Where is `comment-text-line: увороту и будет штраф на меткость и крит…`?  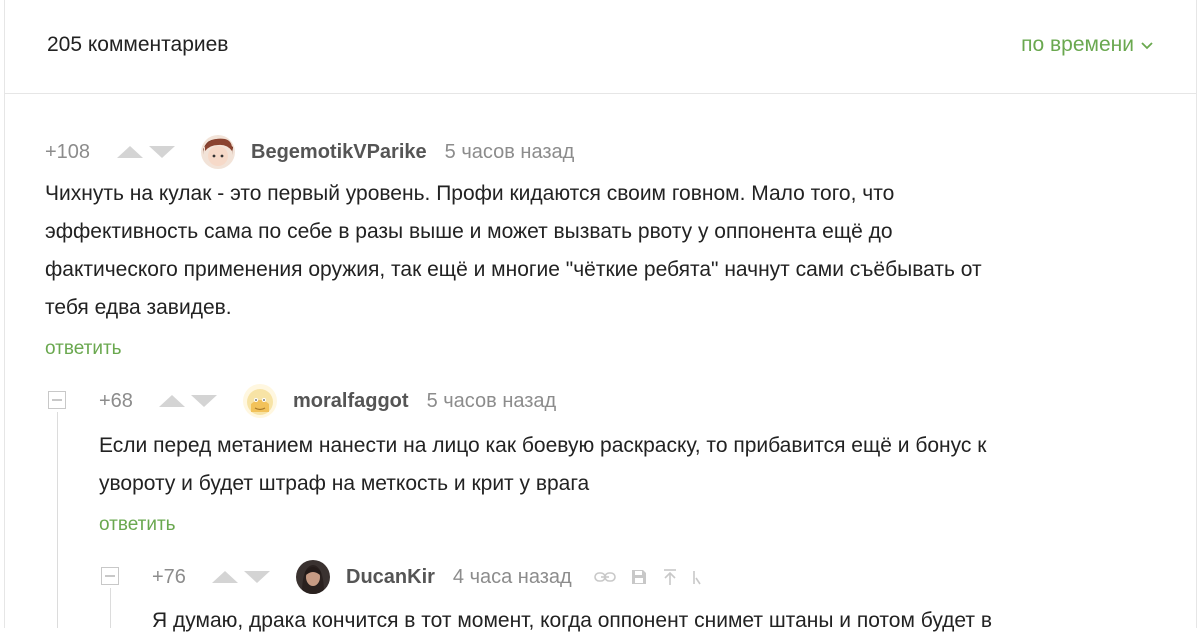 comment-text-line: увороту и будет штраф на меткость и крит… is located at coordinates (344, 483).